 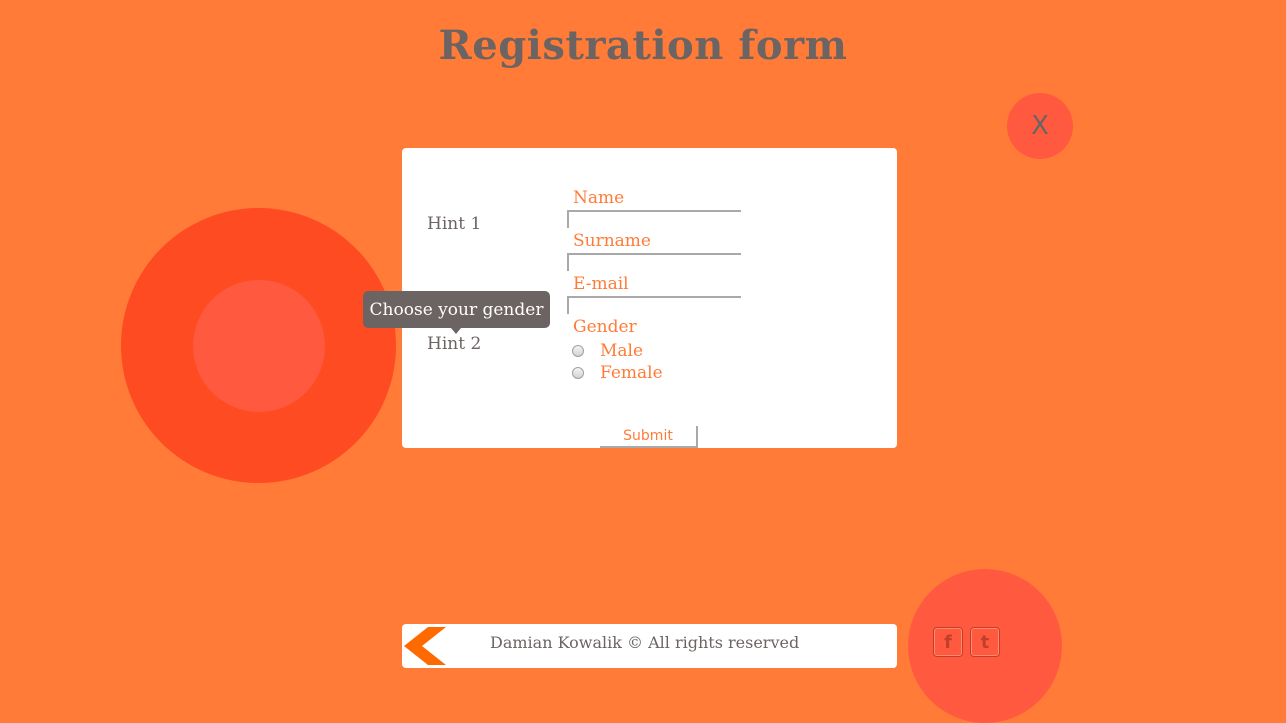 I want to click on tooltip-arrow, so click(x=456, y=331).